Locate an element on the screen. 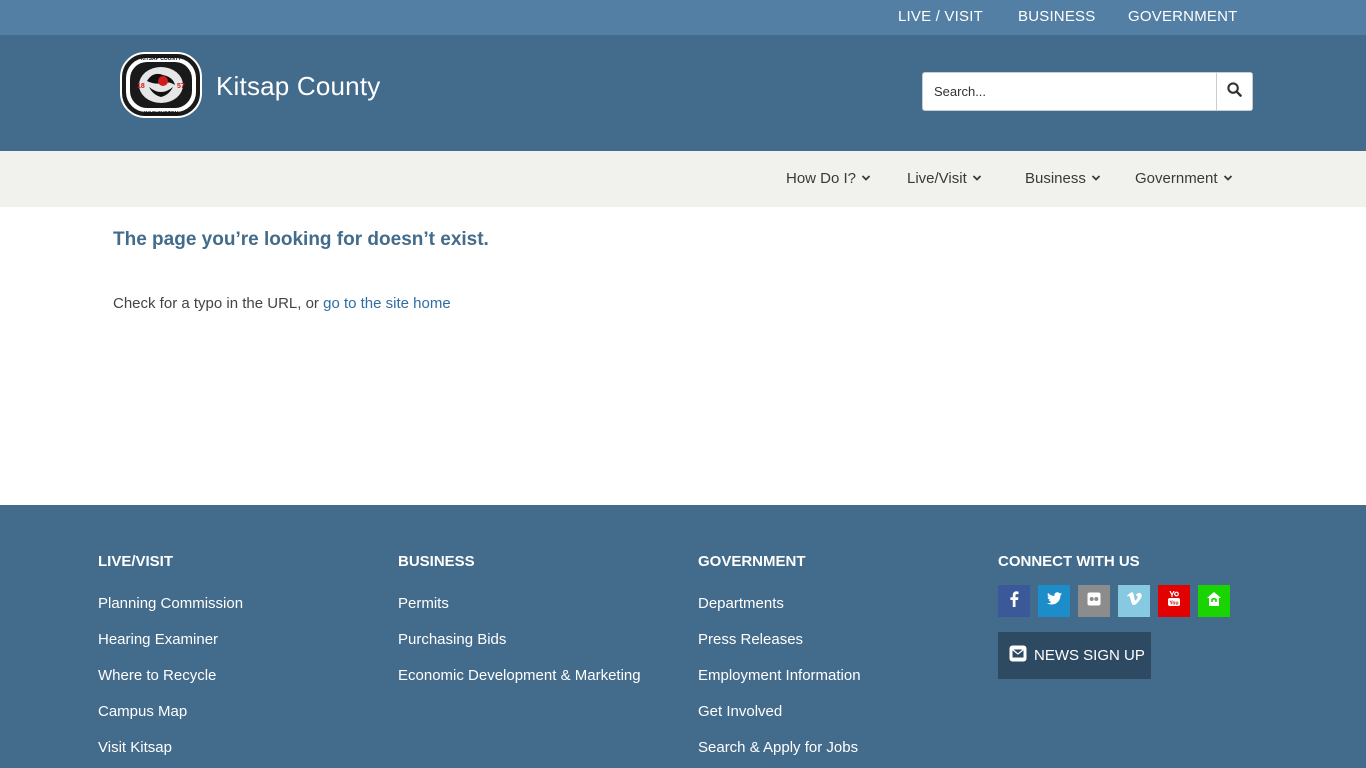  nav-label: Live/Visit is located at coordinates (937, 178).